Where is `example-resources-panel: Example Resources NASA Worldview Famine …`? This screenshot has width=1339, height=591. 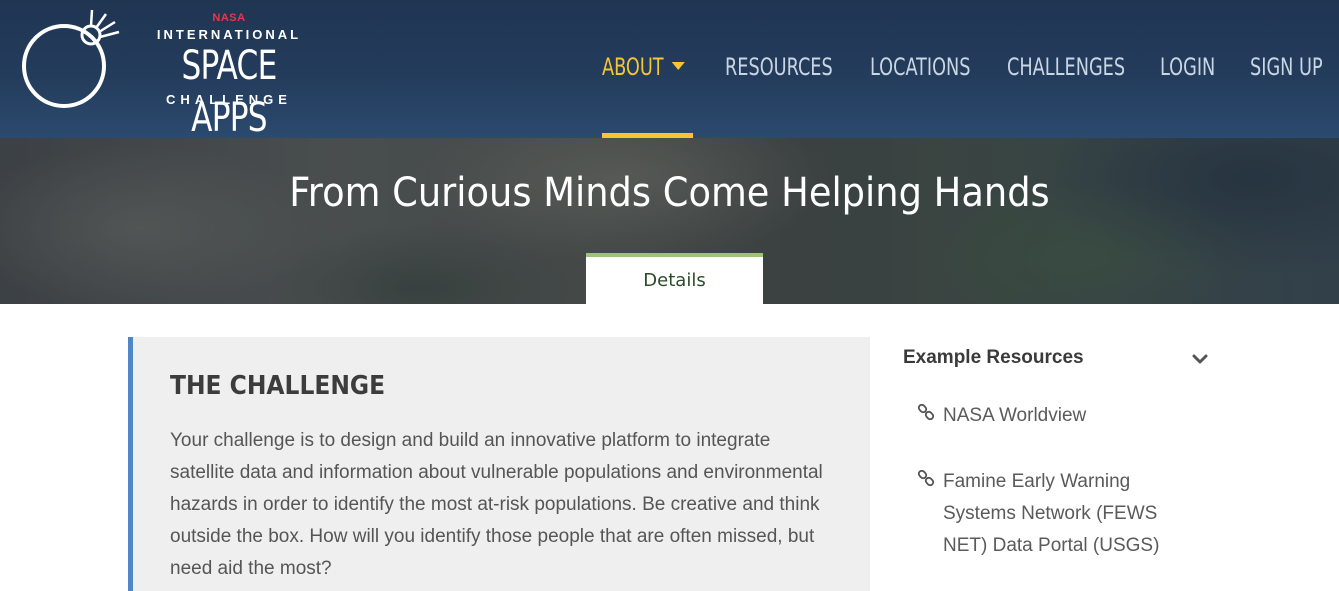 example-resources-panel: Example Resources NASA Worldview Famine … is located at coordinates (1058, 464).